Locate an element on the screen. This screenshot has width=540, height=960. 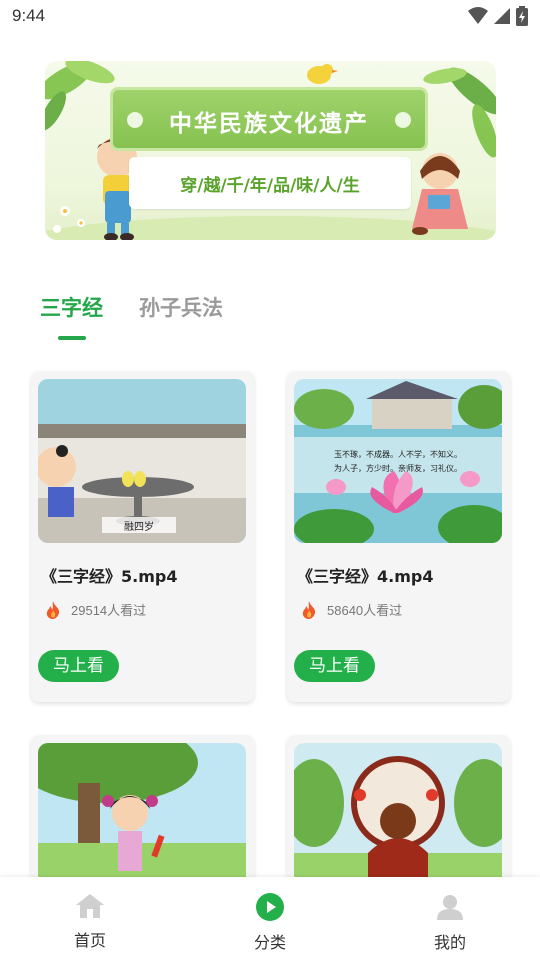
banner-dot-right is located at coordinates (403, 120).